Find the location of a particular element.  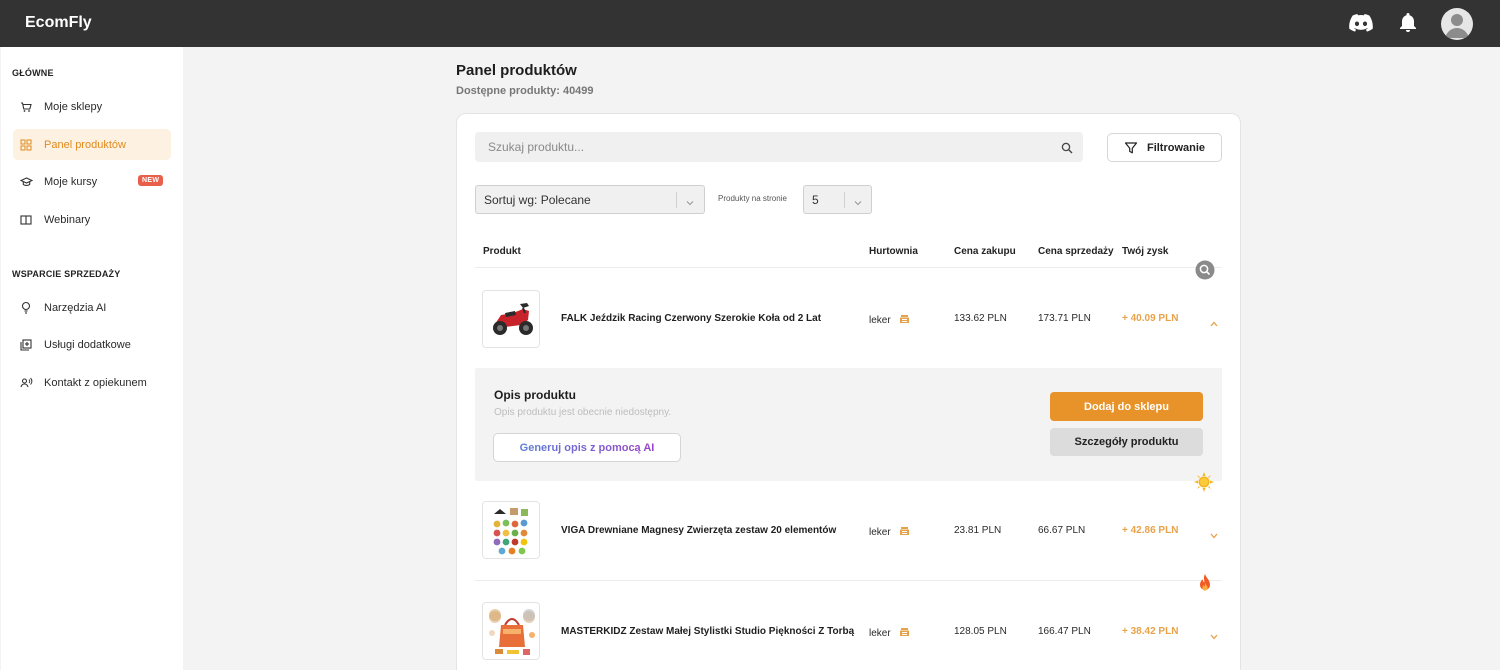

column-header-buy-price: Cena zakupu is located at coordinates (985, 251).